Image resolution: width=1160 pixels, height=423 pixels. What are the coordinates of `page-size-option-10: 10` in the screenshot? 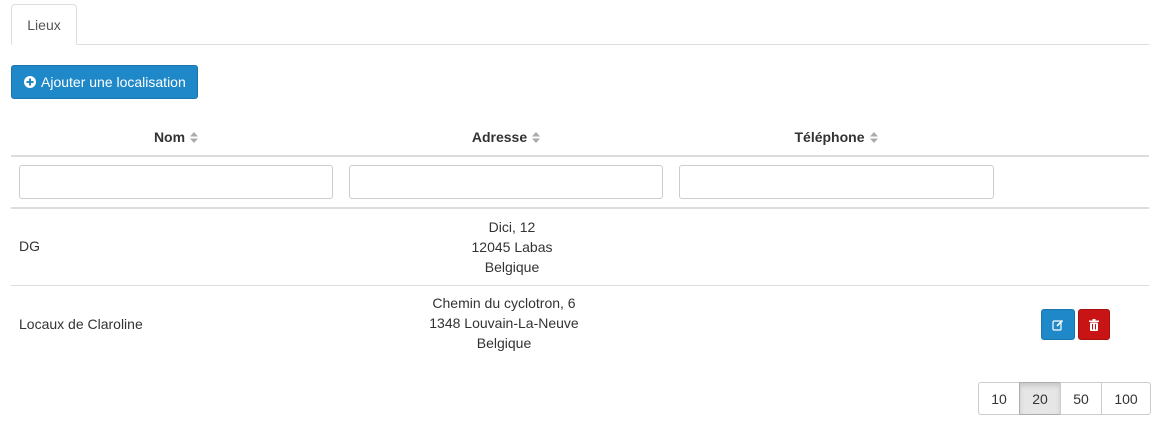 It's located at (999, 398).